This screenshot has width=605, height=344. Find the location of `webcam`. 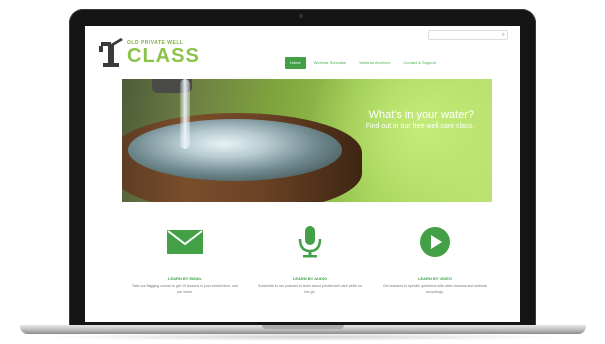

webcam is located at coordinates (301, 16).